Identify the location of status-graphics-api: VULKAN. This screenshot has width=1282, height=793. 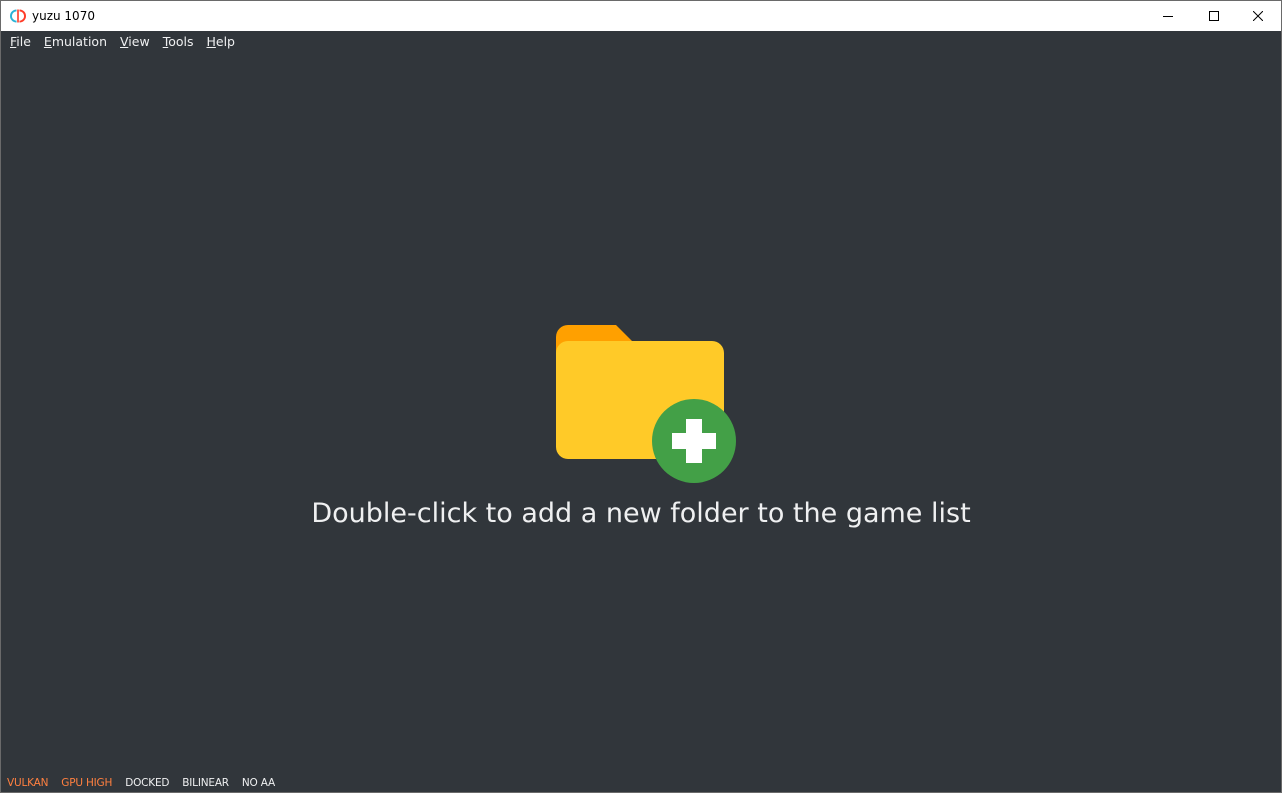
(27, 783).